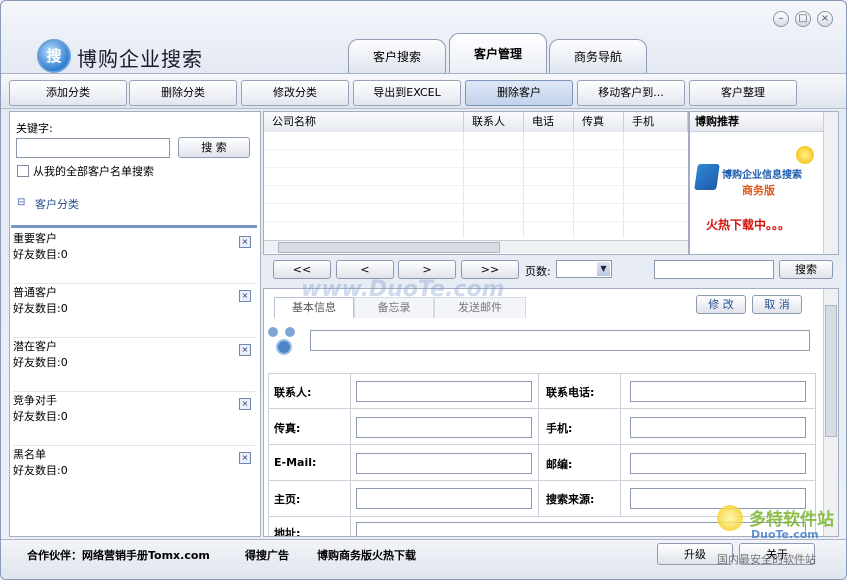 The width and height of the screenshot is (847, 580). What do you see at coordinates (498, 53) in the screenshot?
I see `tab-customer-manage: 客户管理` at bounding box center [498, 53].